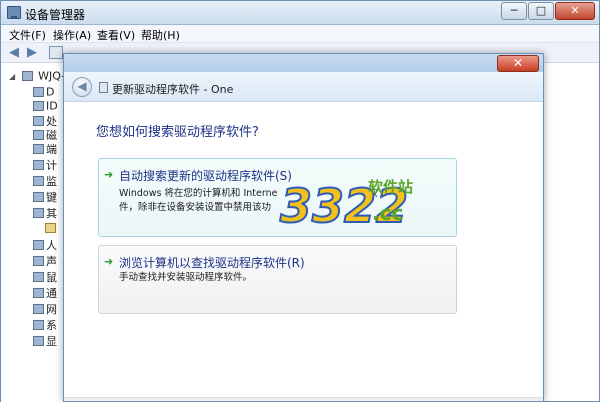 The image size is (600, 402). I want to click on window-title: 设备管理器, so click(55, 15).